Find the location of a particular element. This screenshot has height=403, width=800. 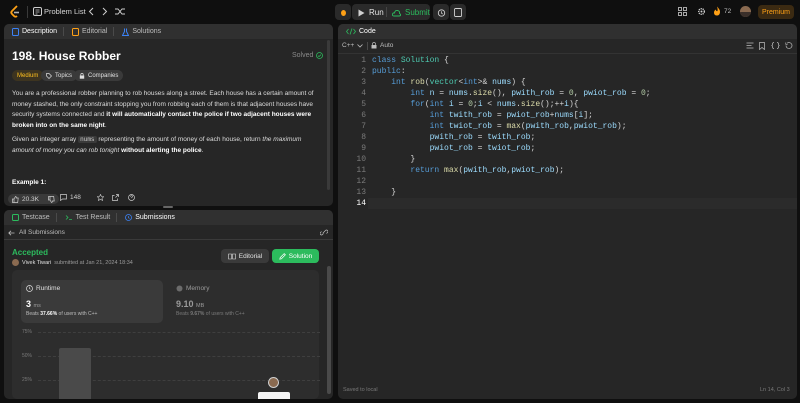

premium-button: Premium is located at coordinates (776, 12).